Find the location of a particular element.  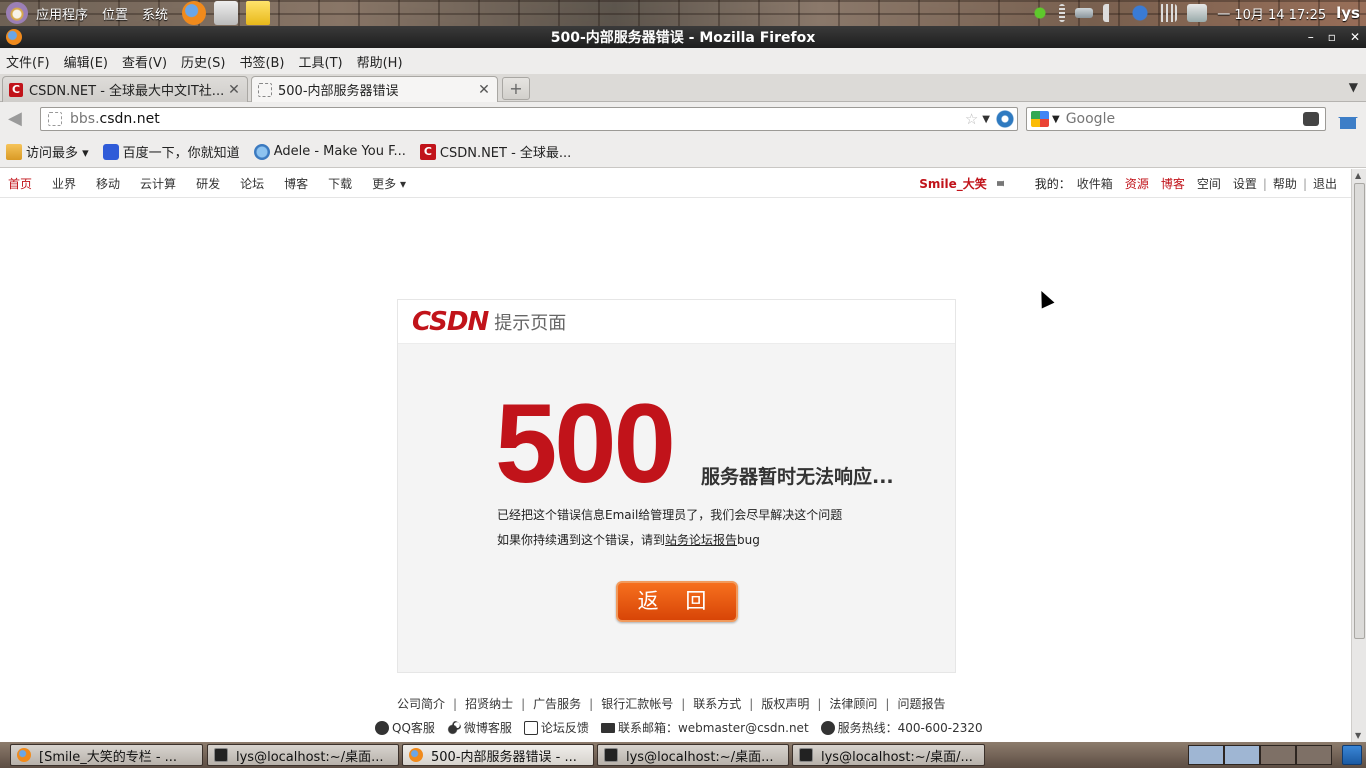

footer-ads: 广告服务 is located at coordinates (557, 704).